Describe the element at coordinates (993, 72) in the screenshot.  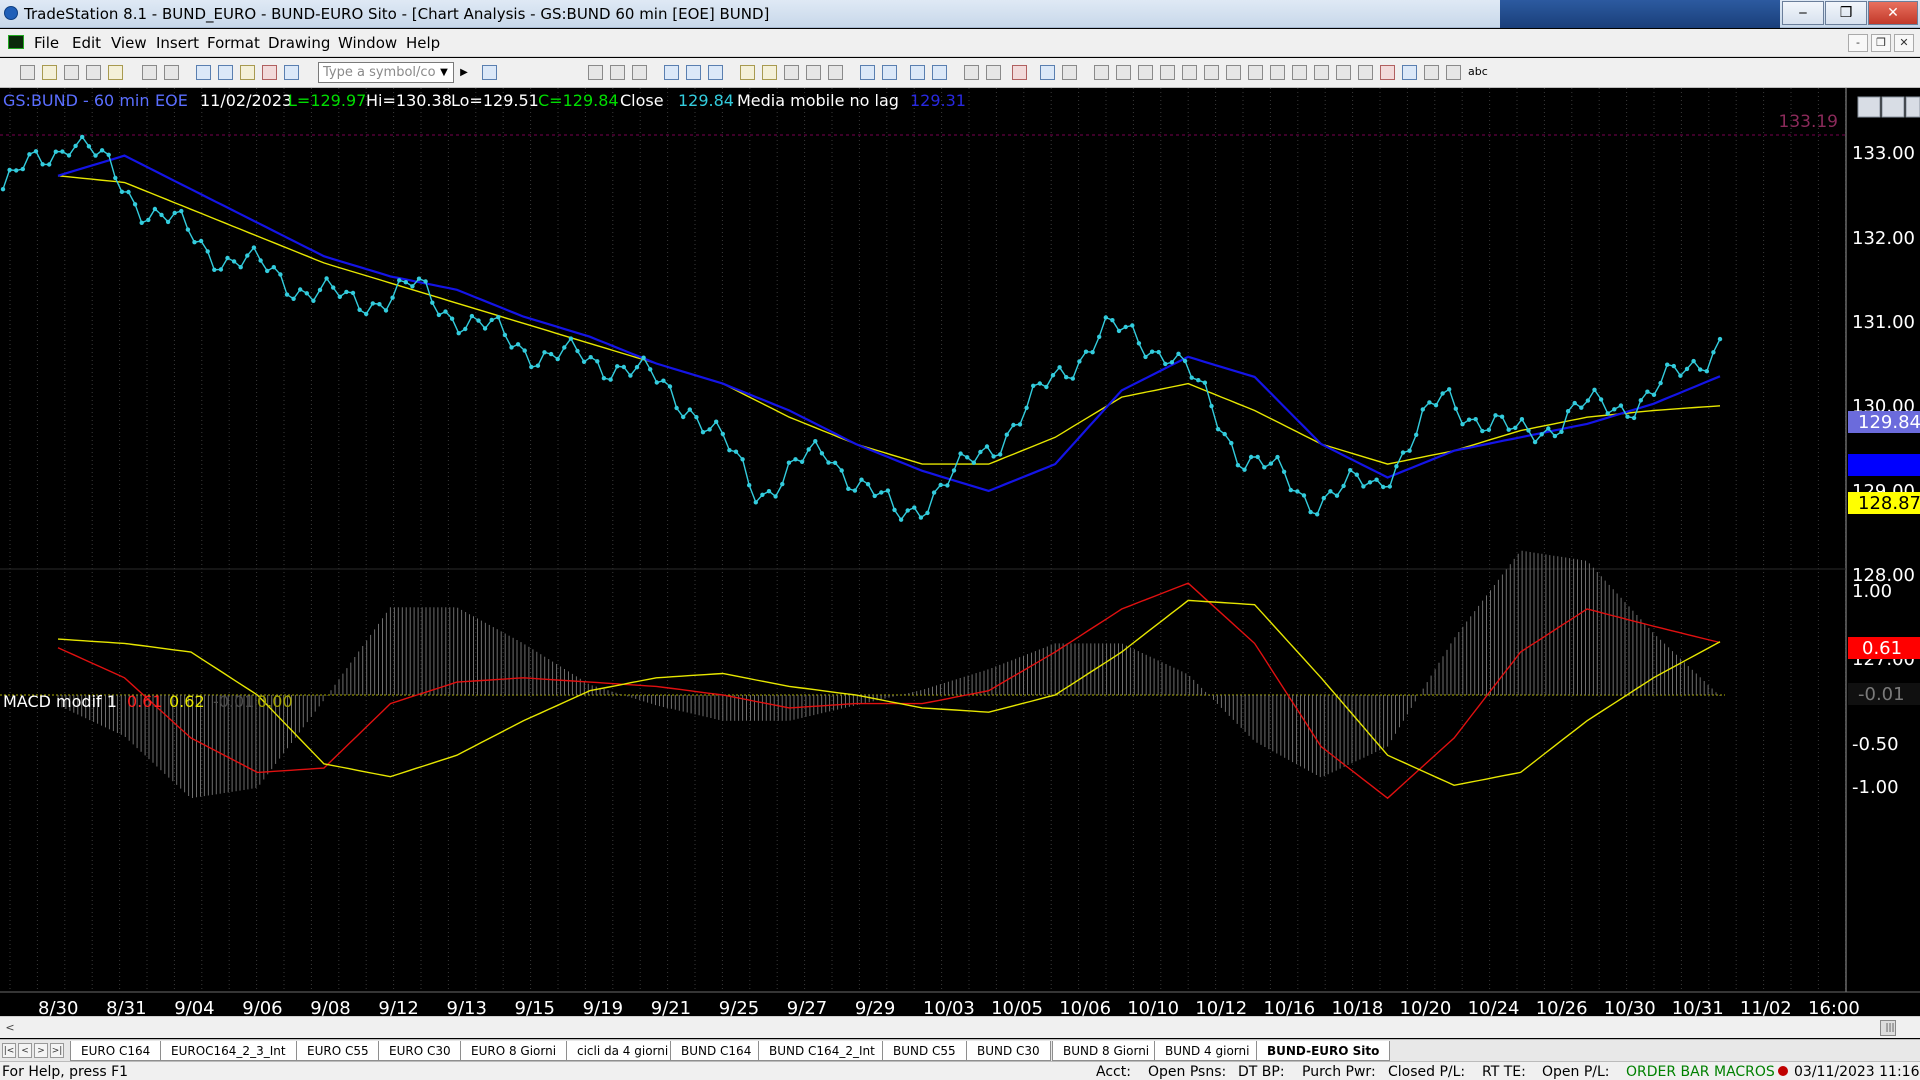
I see `cursor-data-icon` at that location.